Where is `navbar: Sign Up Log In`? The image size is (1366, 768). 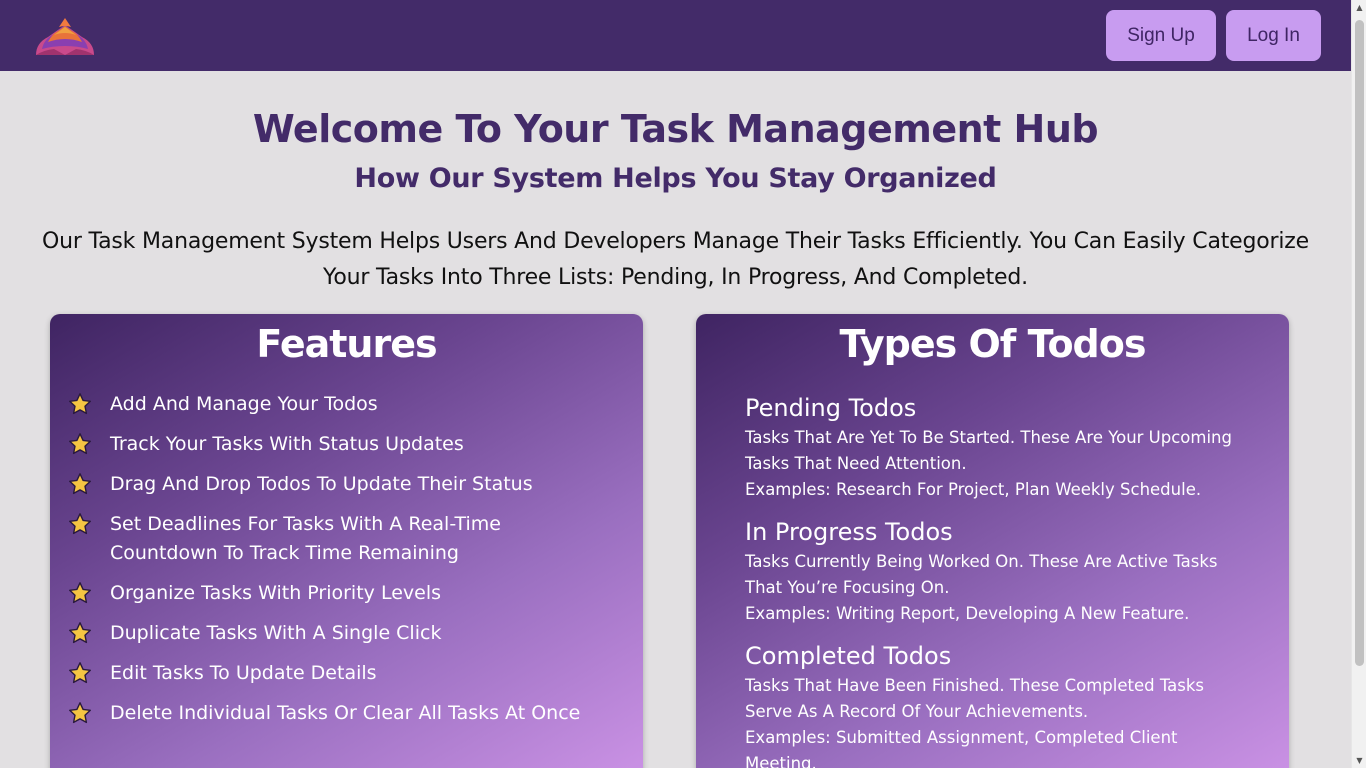 navbar: Sign Up Log In is located at coordinates (675, 35).